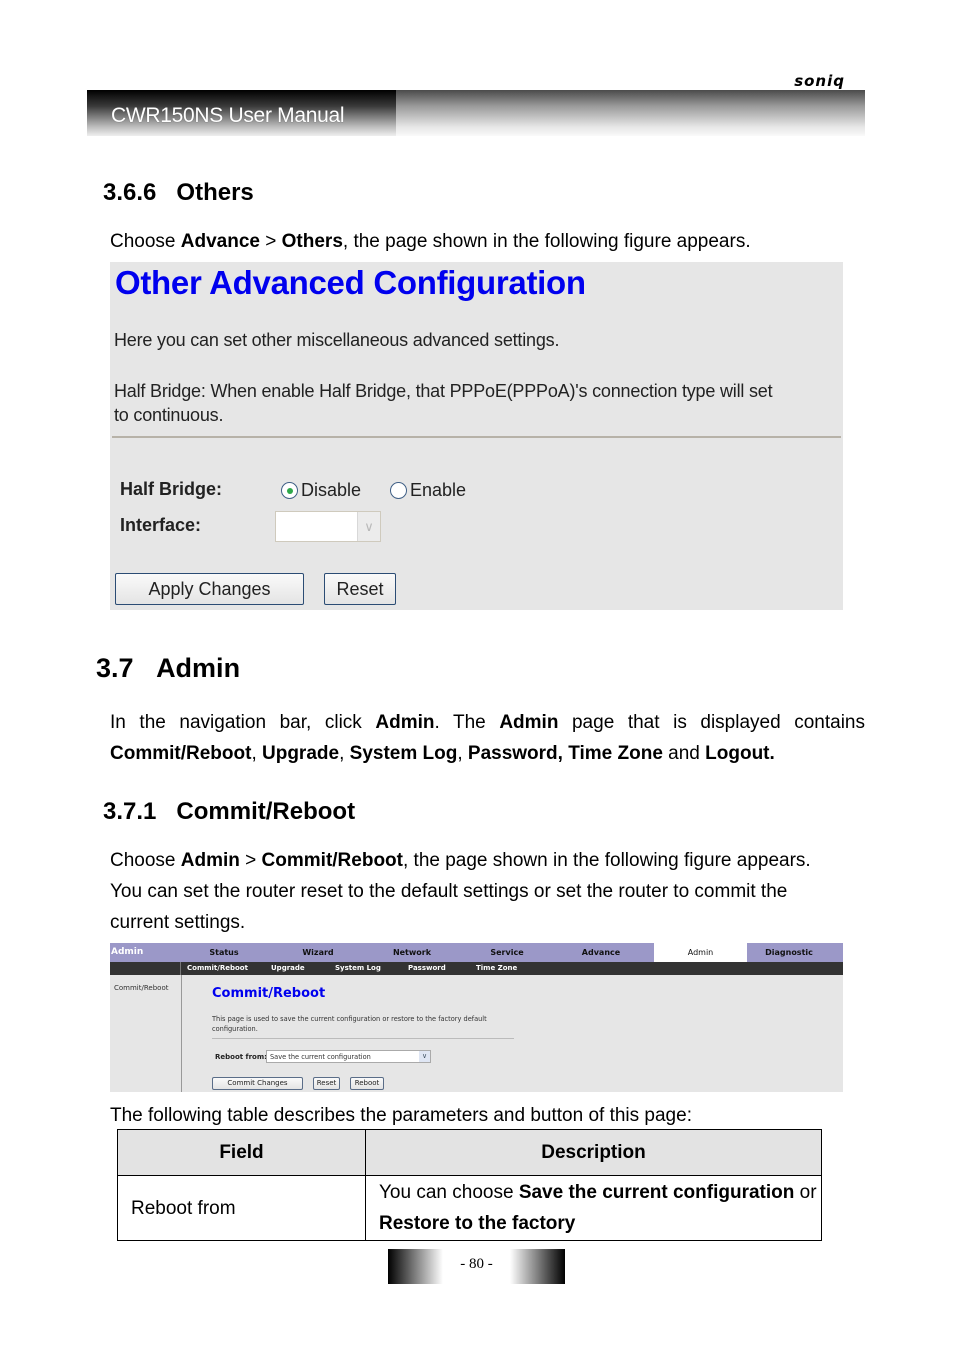 The height and width of the screenshot is (1350, 954). What do you see at coordinates (398, 490) in the screenshot?
I see `radio-unselected-icon` at bounding box center [398, 490].